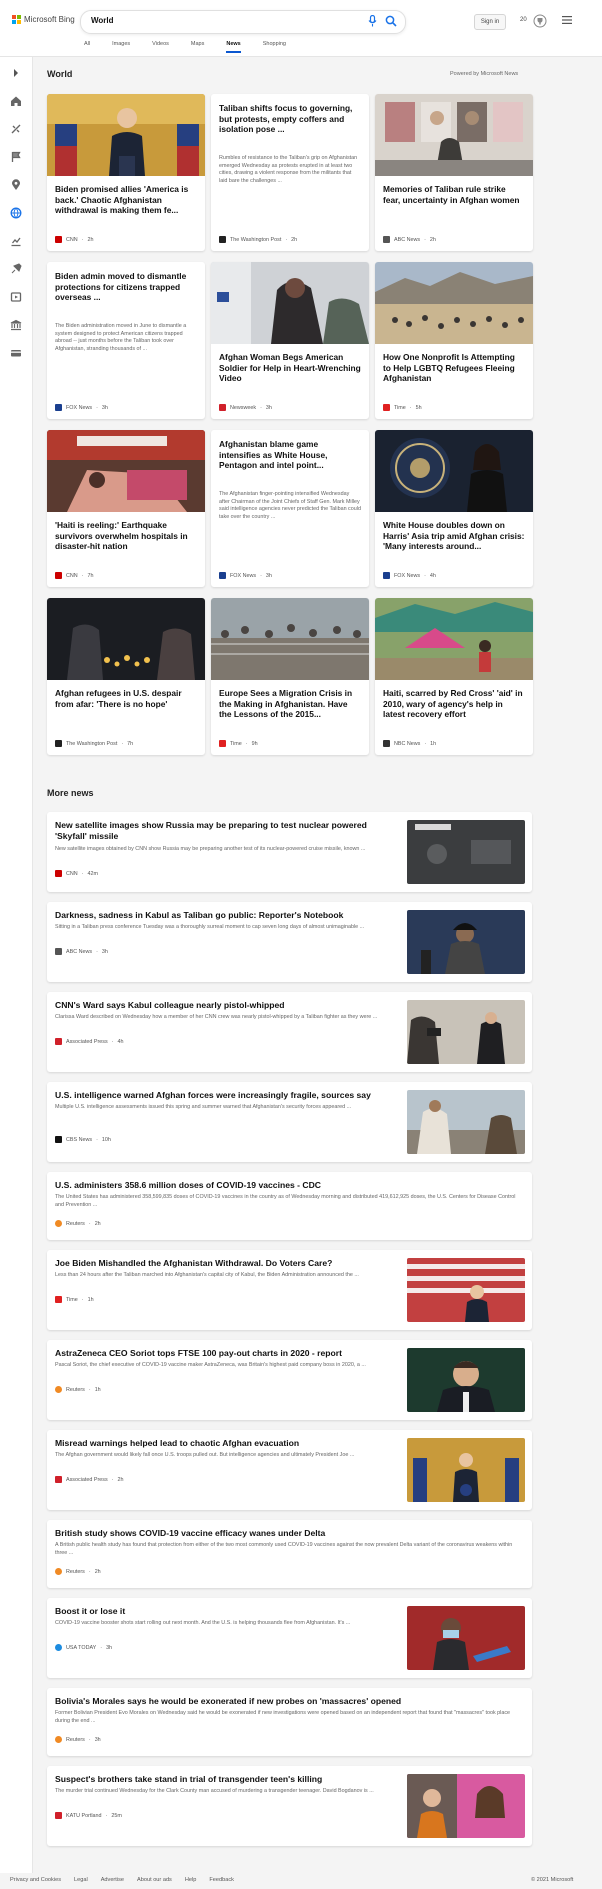  I want to click on item-source: Associated Press · 4h, so click(89, 1041).